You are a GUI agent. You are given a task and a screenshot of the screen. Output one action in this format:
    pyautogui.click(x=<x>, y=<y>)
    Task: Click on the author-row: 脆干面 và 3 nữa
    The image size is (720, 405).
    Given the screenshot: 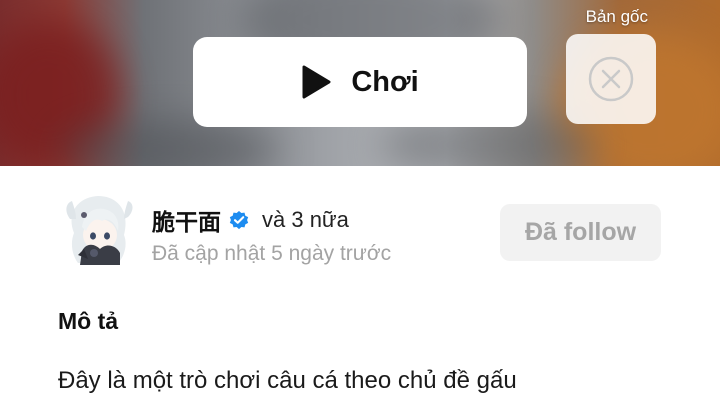 What is the action you would take?
    pyautogui.click(x=250, y=220)
    